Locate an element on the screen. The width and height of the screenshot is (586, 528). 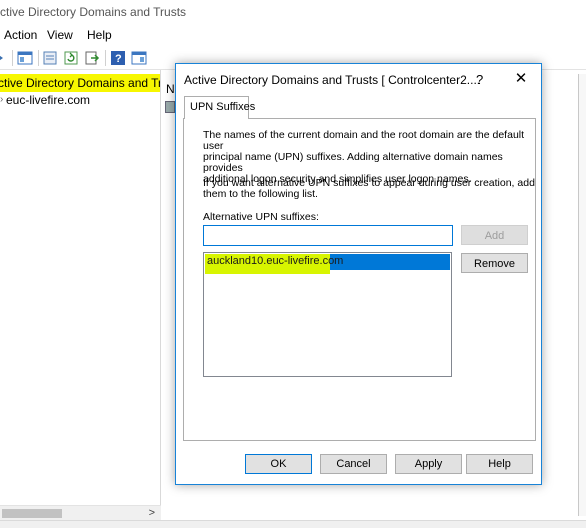
results-column-header: N is located at coordinates (170, 89).